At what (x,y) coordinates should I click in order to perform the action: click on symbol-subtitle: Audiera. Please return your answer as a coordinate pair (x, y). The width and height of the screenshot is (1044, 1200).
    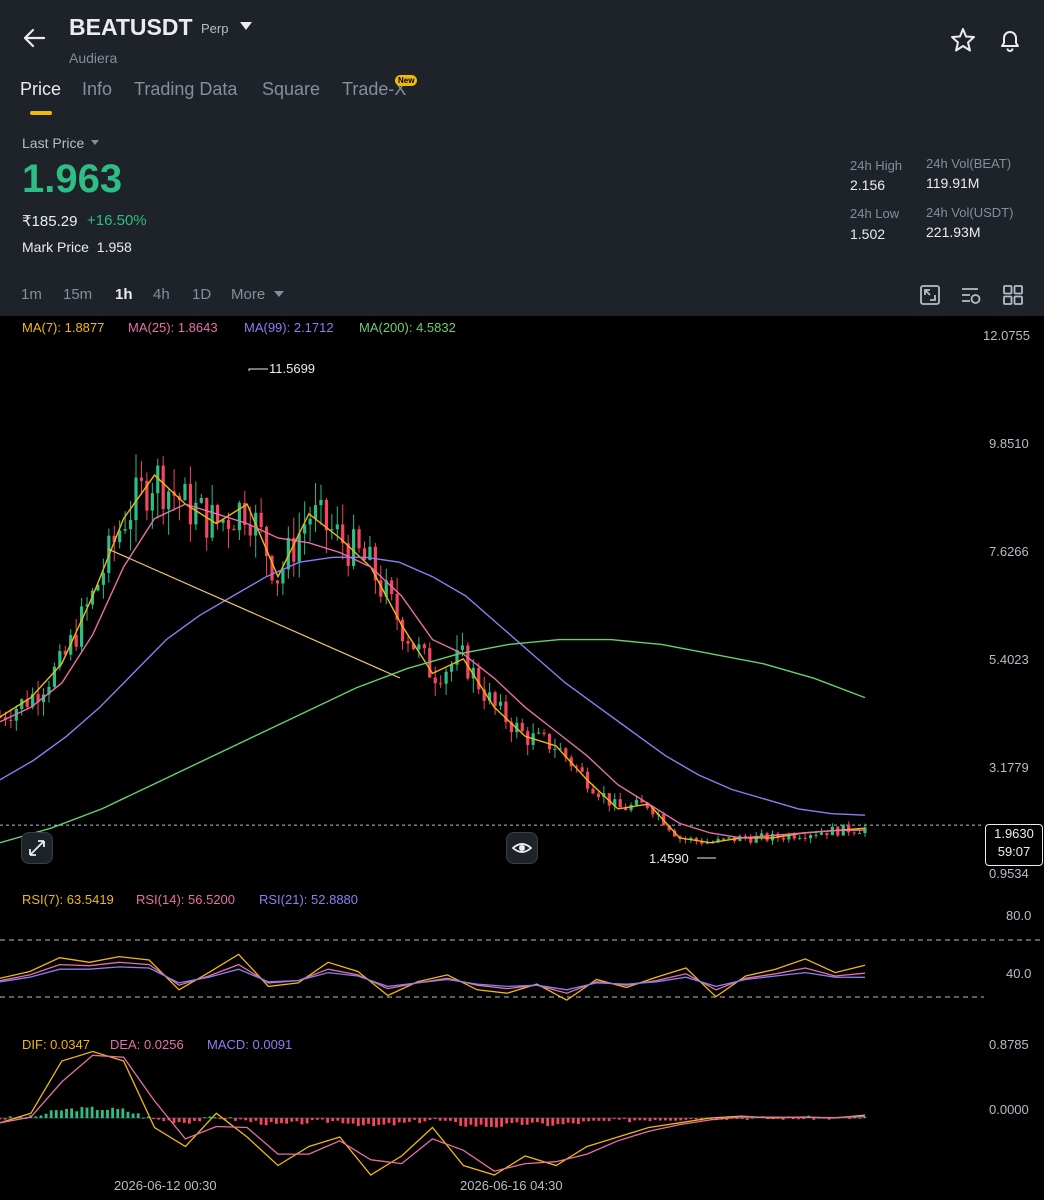
    Looking at the image, I should click on (93, 58).